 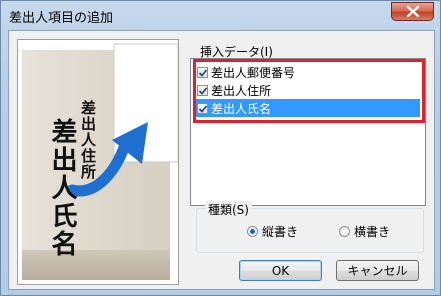 What do you see at coordinates (307, 108) in the screenshot?
I see `list-item-name: 差出人氏名` at bounding box center [307, 108].